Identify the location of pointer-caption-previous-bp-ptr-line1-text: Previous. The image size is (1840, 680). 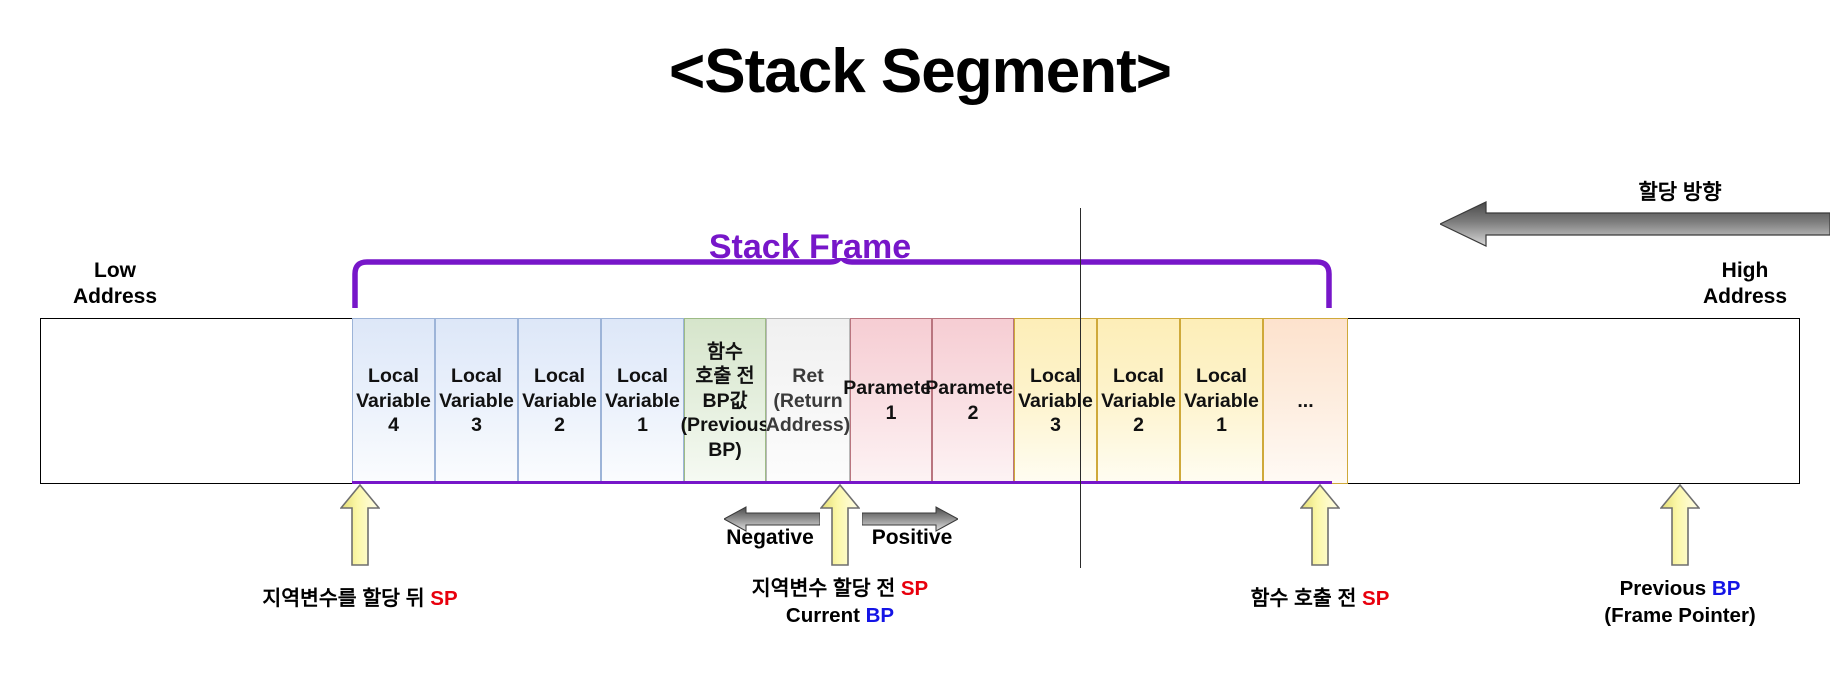
(1665, 588).